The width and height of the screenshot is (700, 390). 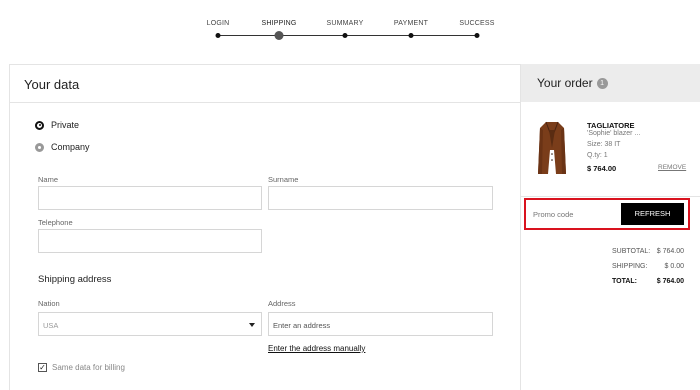 I want to click on radio-private: Private, so click(x=57, y=125).